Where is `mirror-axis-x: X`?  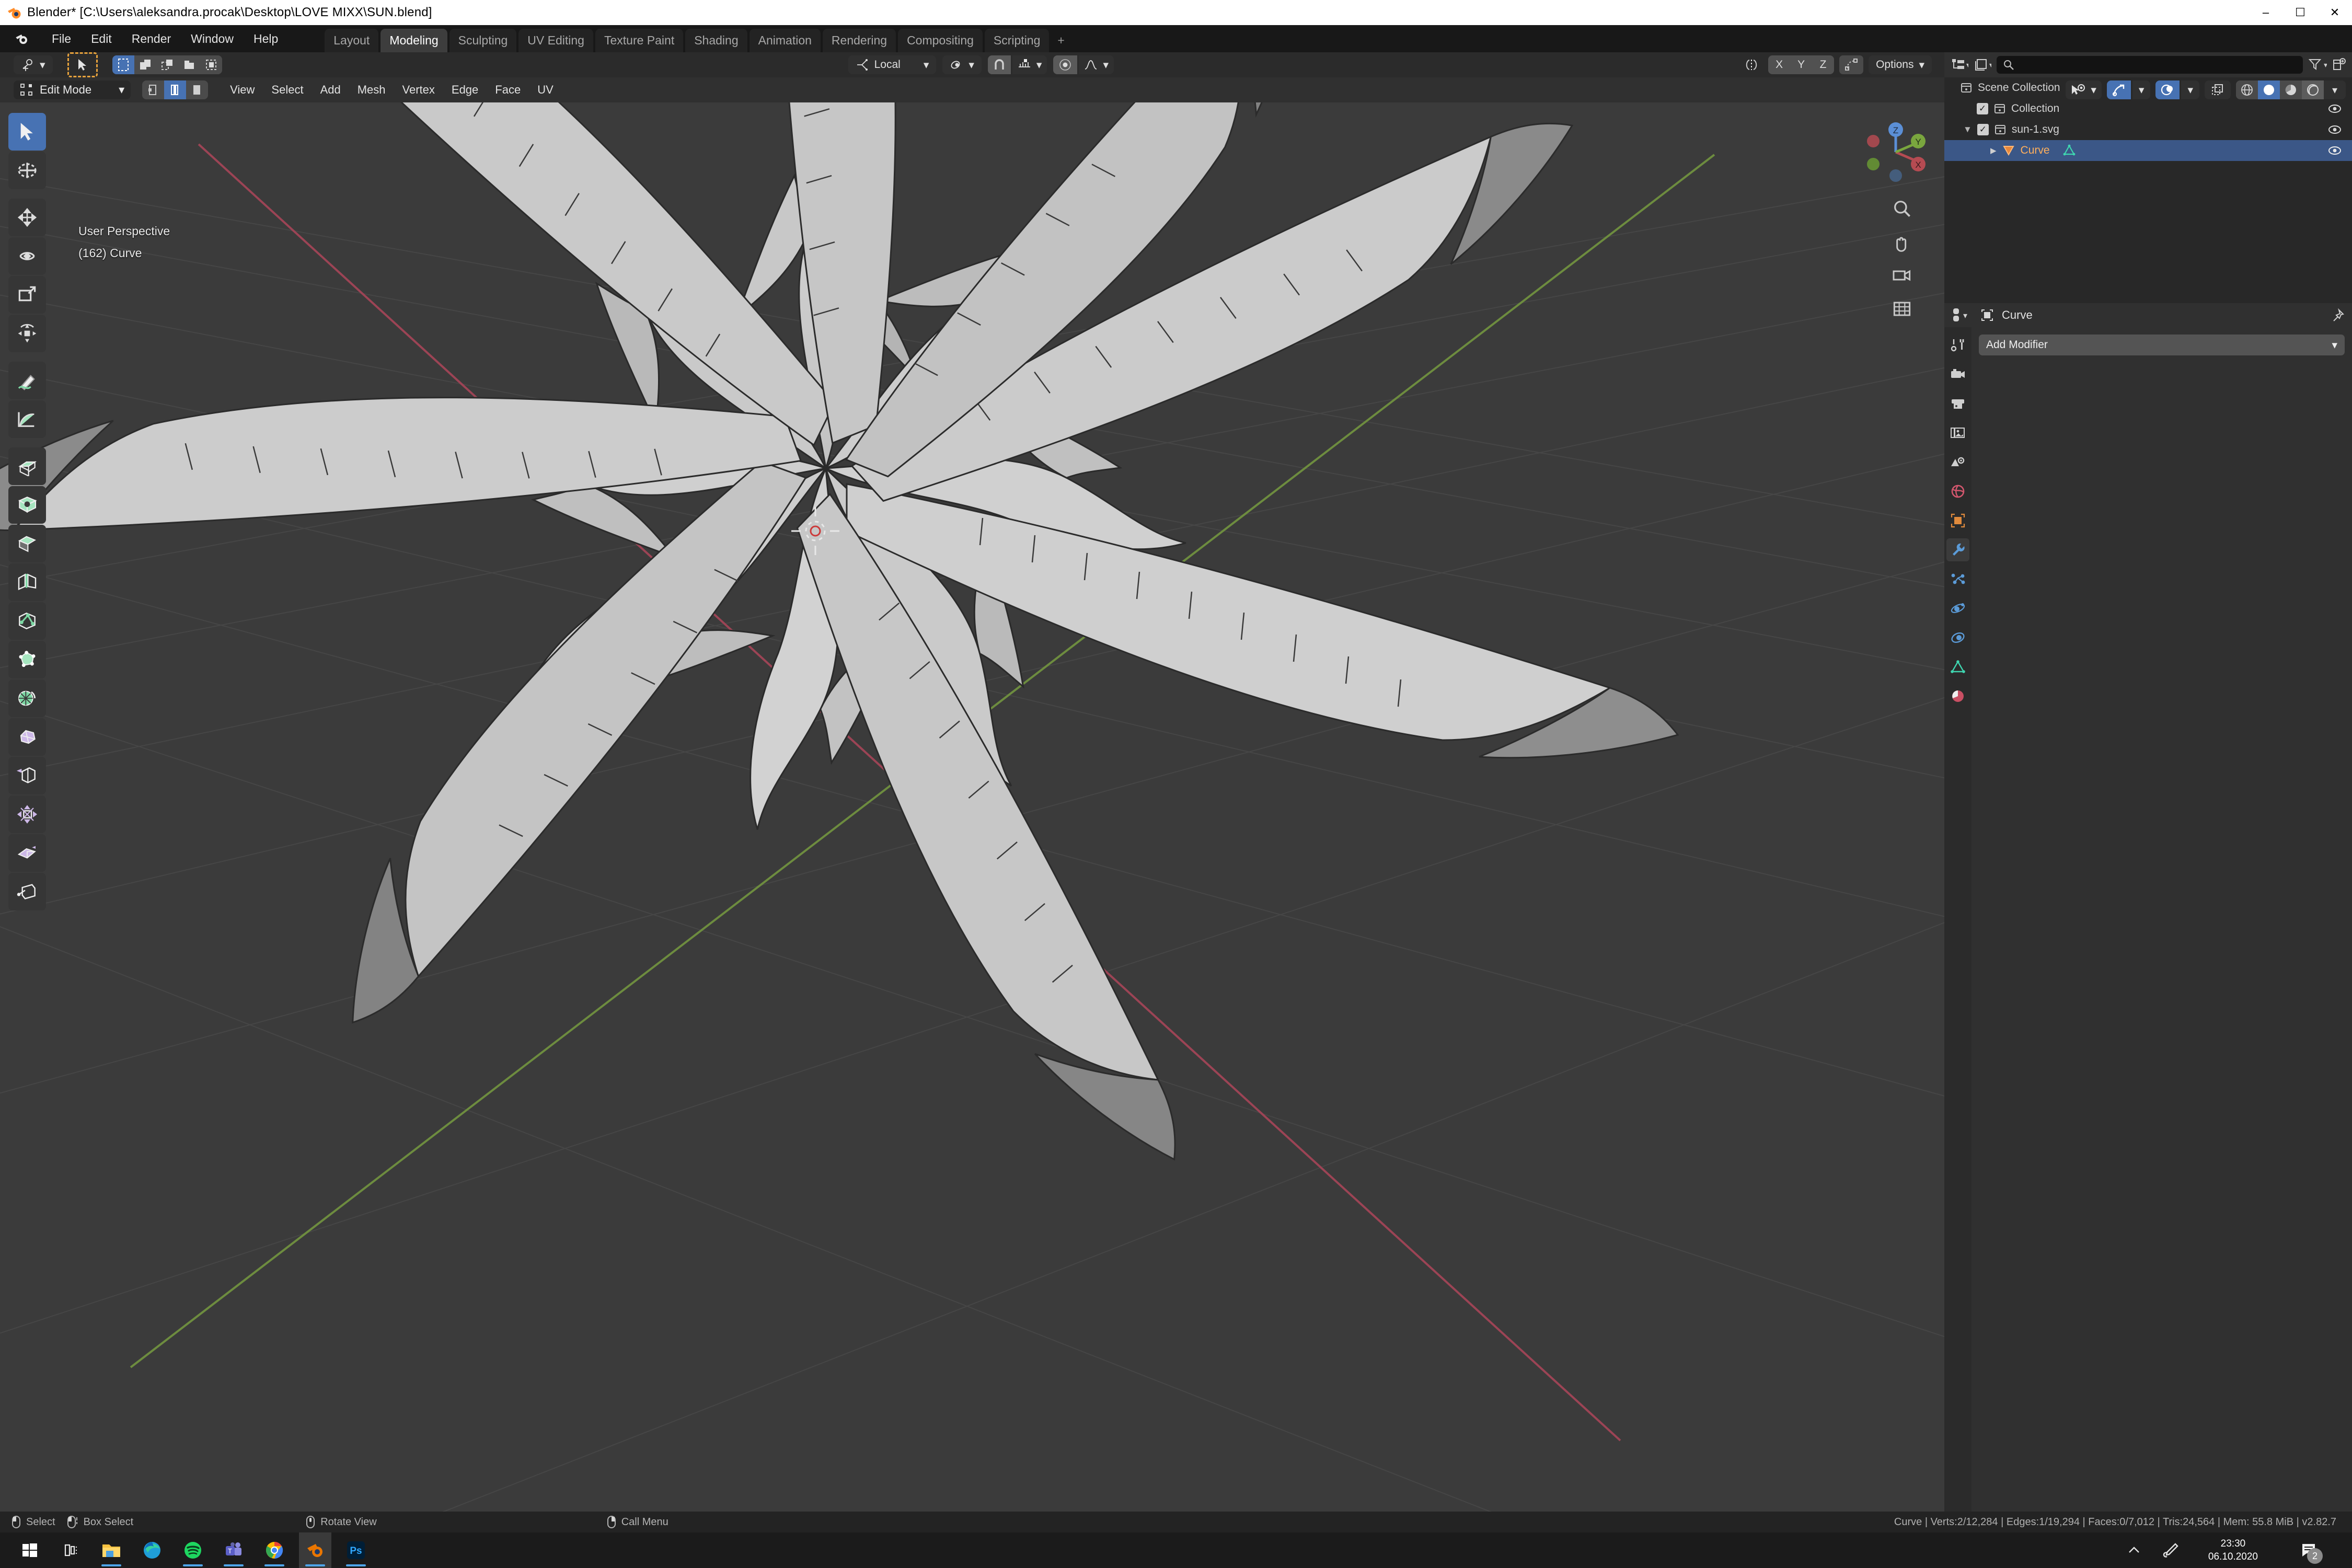 mirror-axis-x: X is located at coordinates (1779, 64).